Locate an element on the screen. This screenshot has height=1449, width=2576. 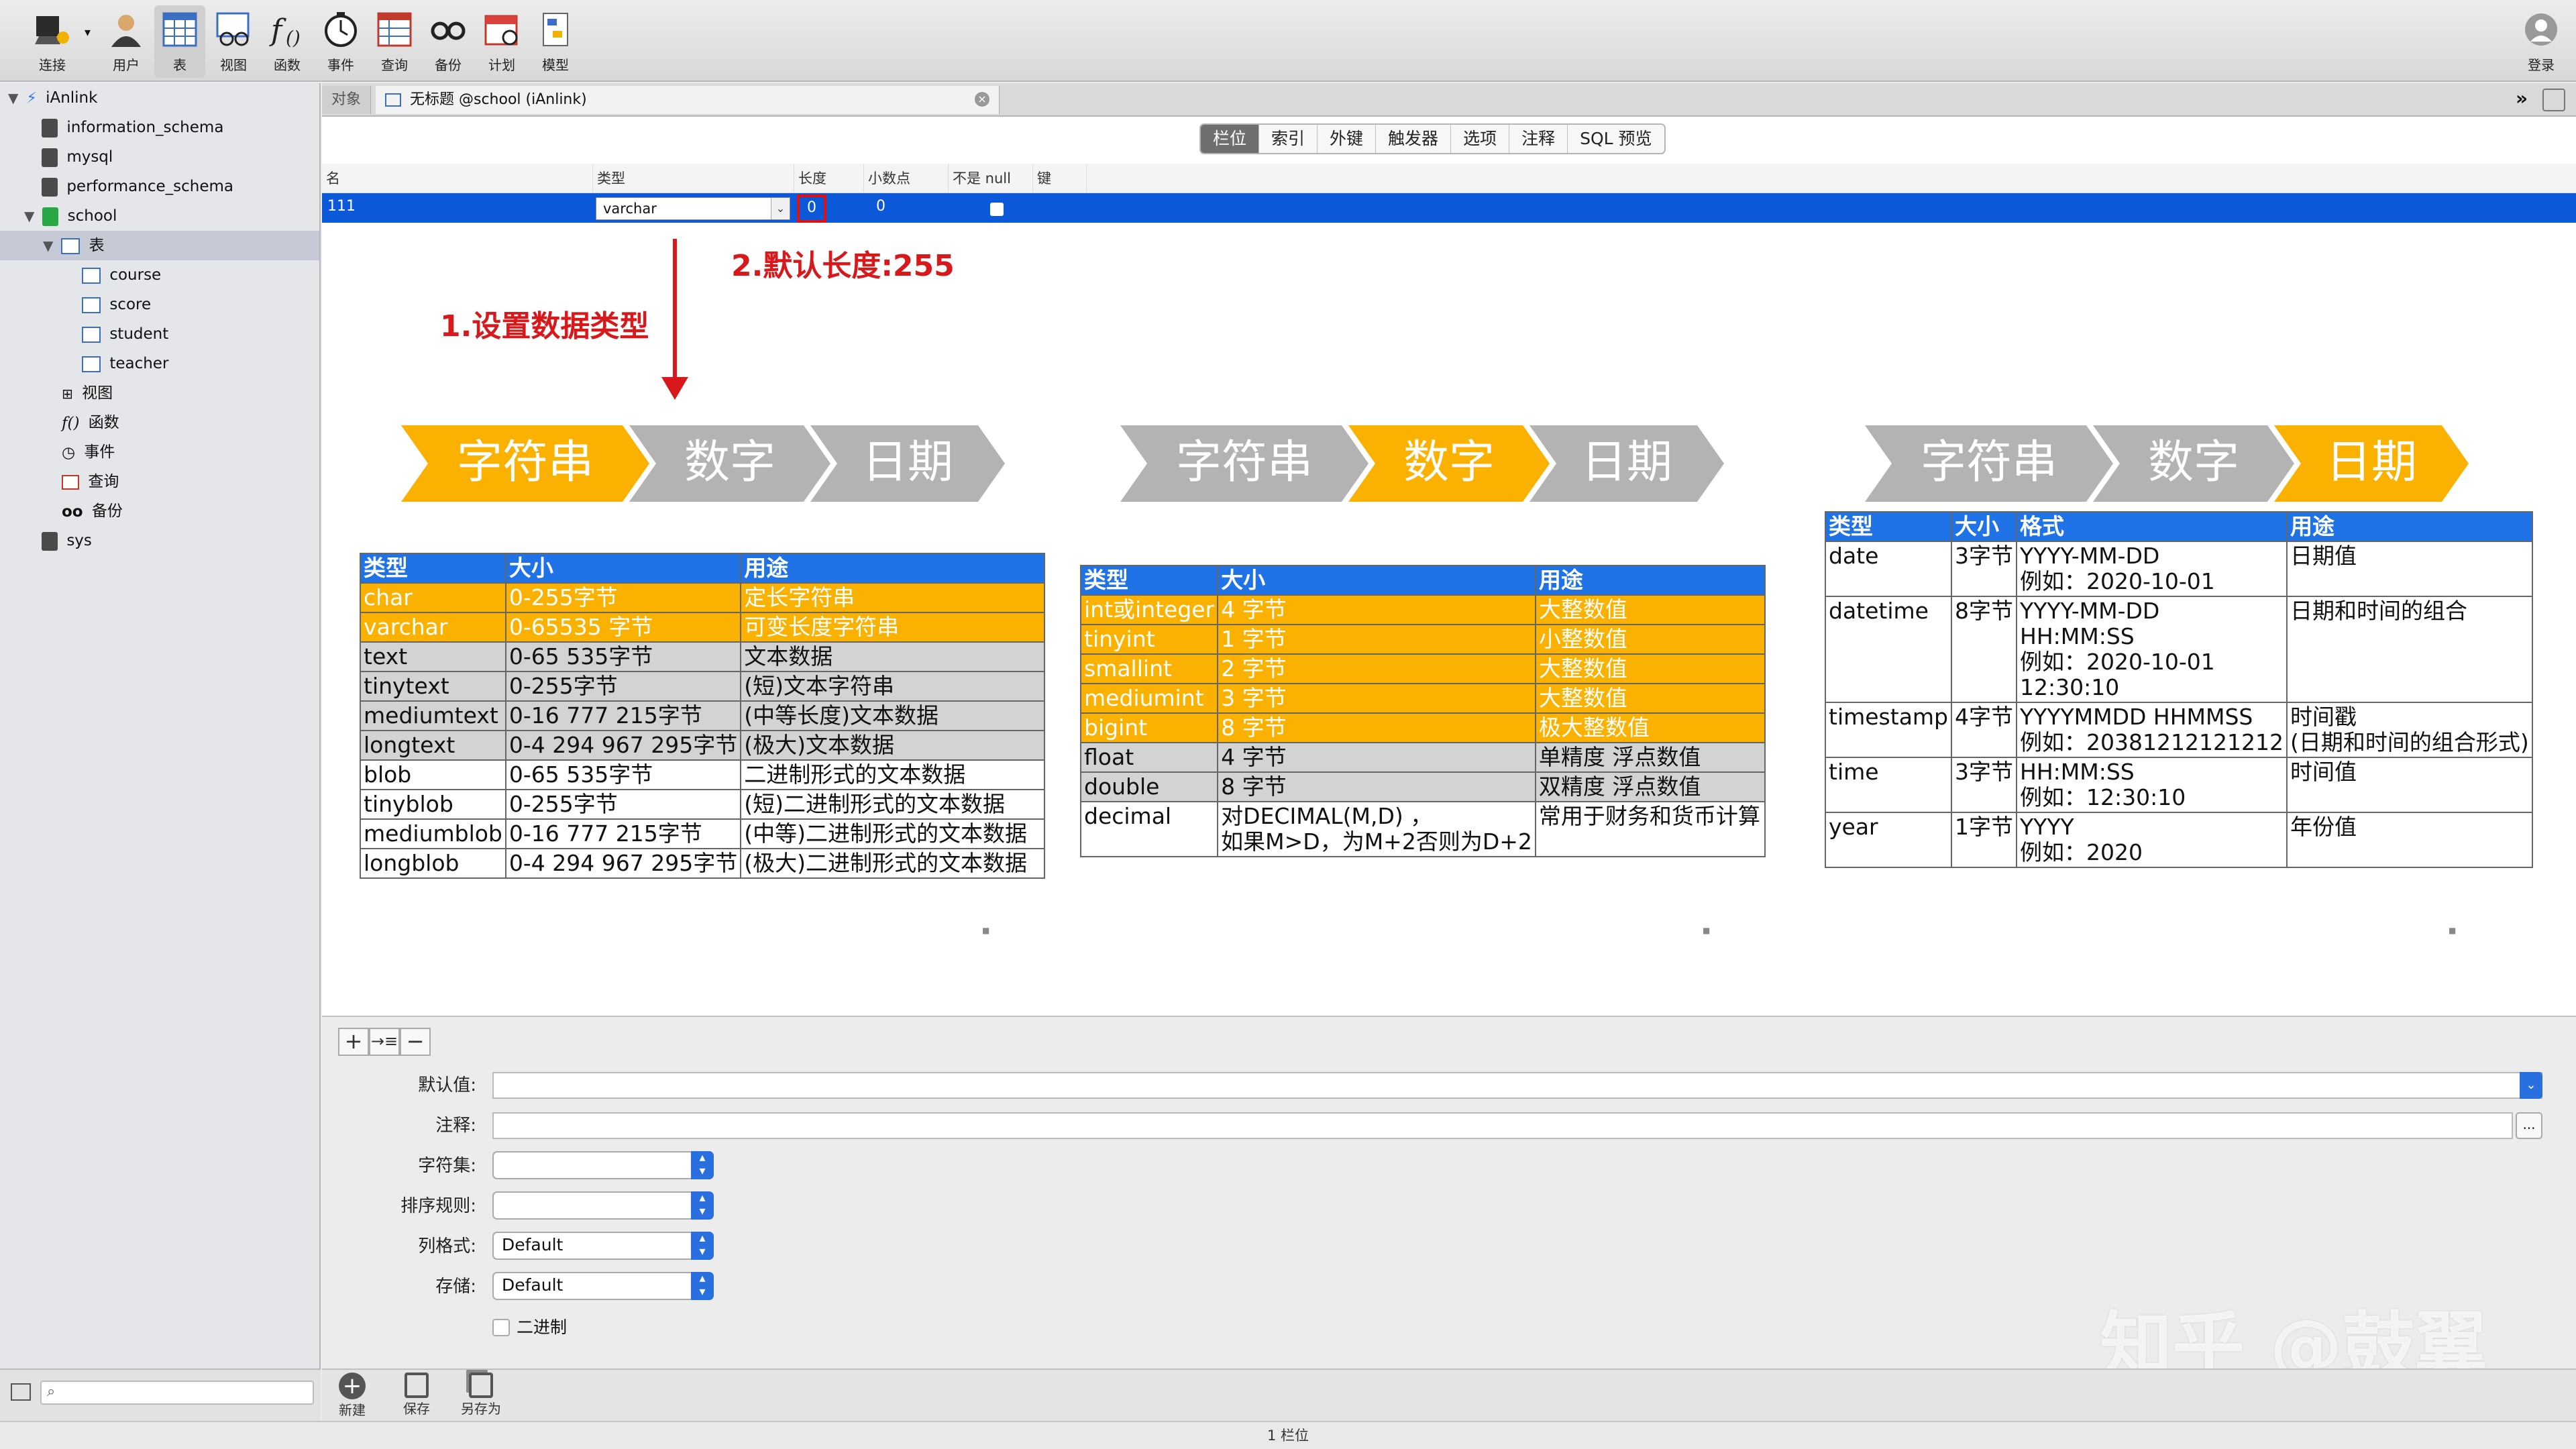
tab-foreign-keys: 外键 is located at coordinates (1347, 139).